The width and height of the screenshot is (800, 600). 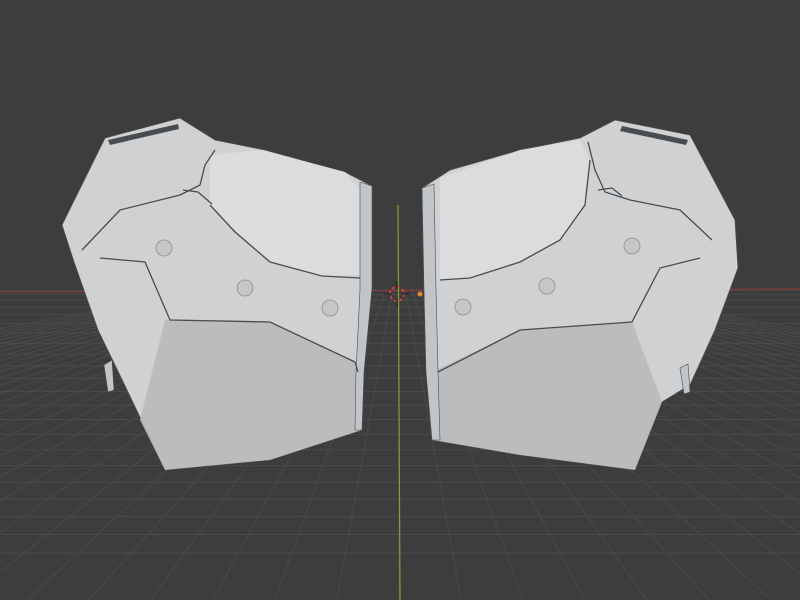 I want to click on object-origin-dot, so click(x=420, y=294).